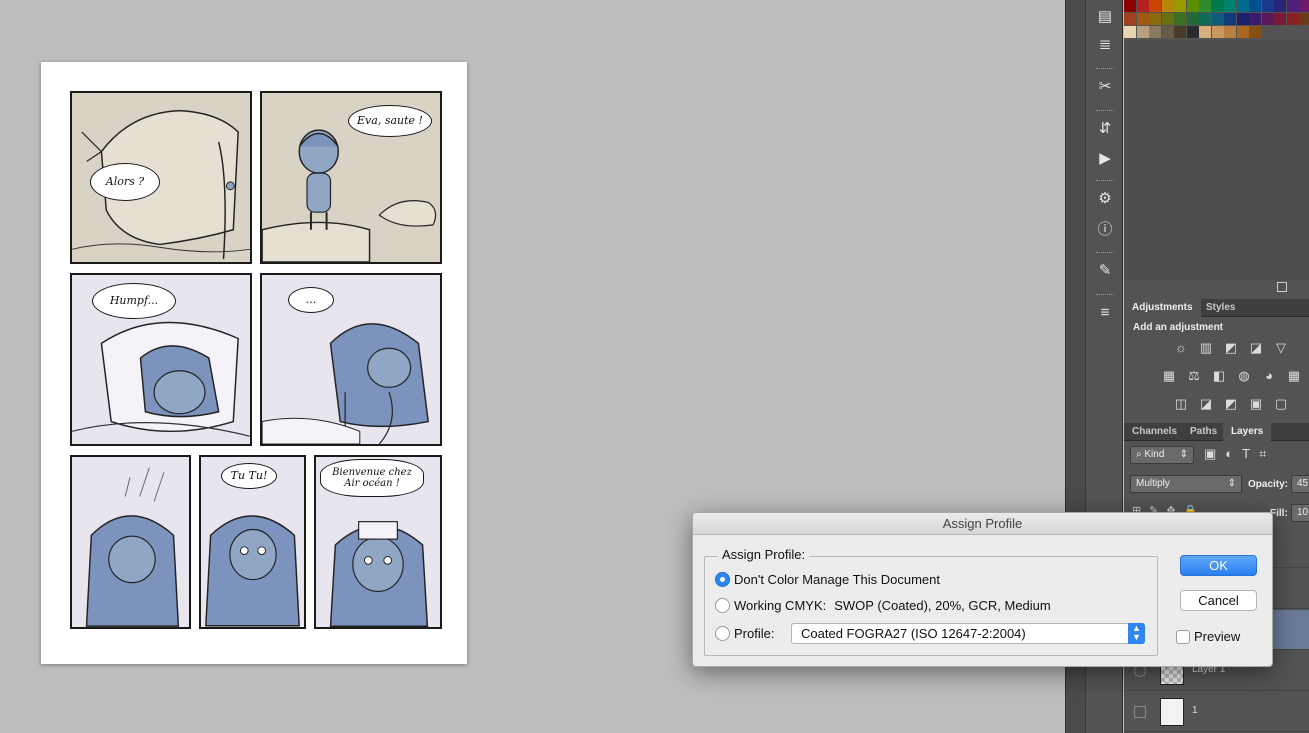  I want to click on history-icon: ▤, so click(1105, 16).